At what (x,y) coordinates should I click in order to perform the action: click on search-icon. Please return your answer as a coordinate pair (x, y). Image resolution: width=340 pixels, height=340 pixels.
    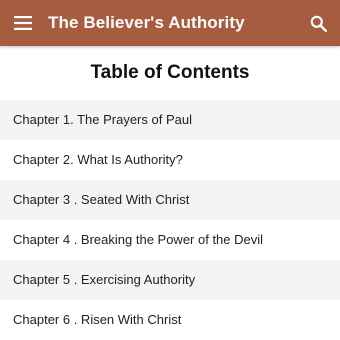
    Looking at the image, I should click on (318, 23).